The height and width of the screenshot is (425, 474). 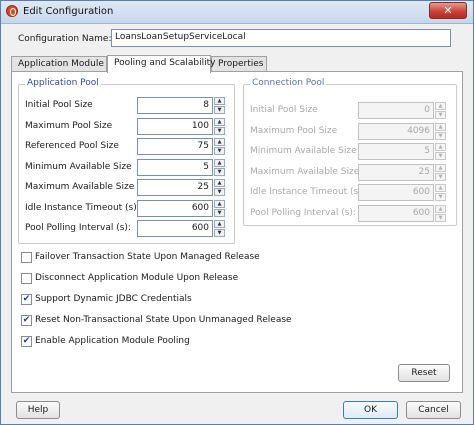 What do you see at coordinates (175, 208) in the screenshot?
I see `app_pool-idle-instance-timeout-input: 600` at bounding box center [175, 208].